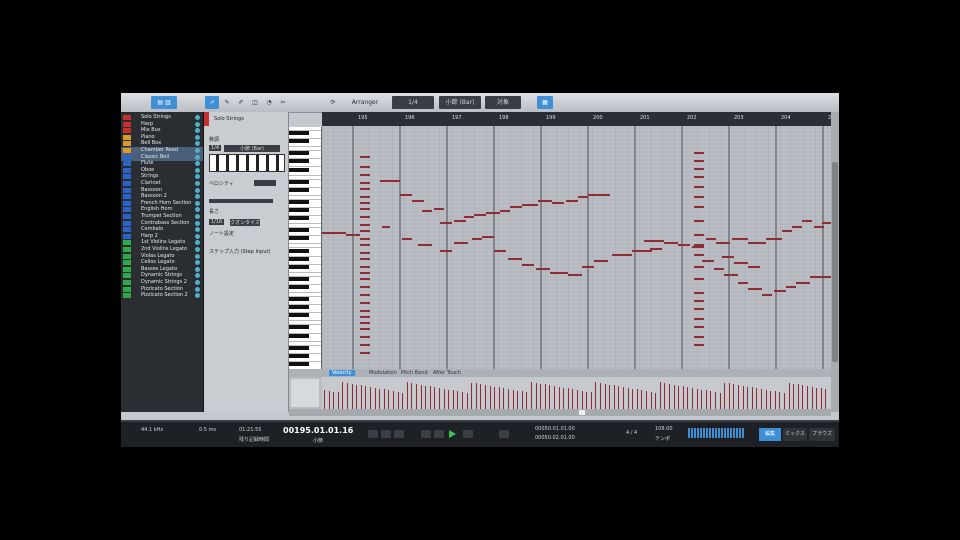  I want to click on horizontal-scroll-thumb, so click(582, 412).